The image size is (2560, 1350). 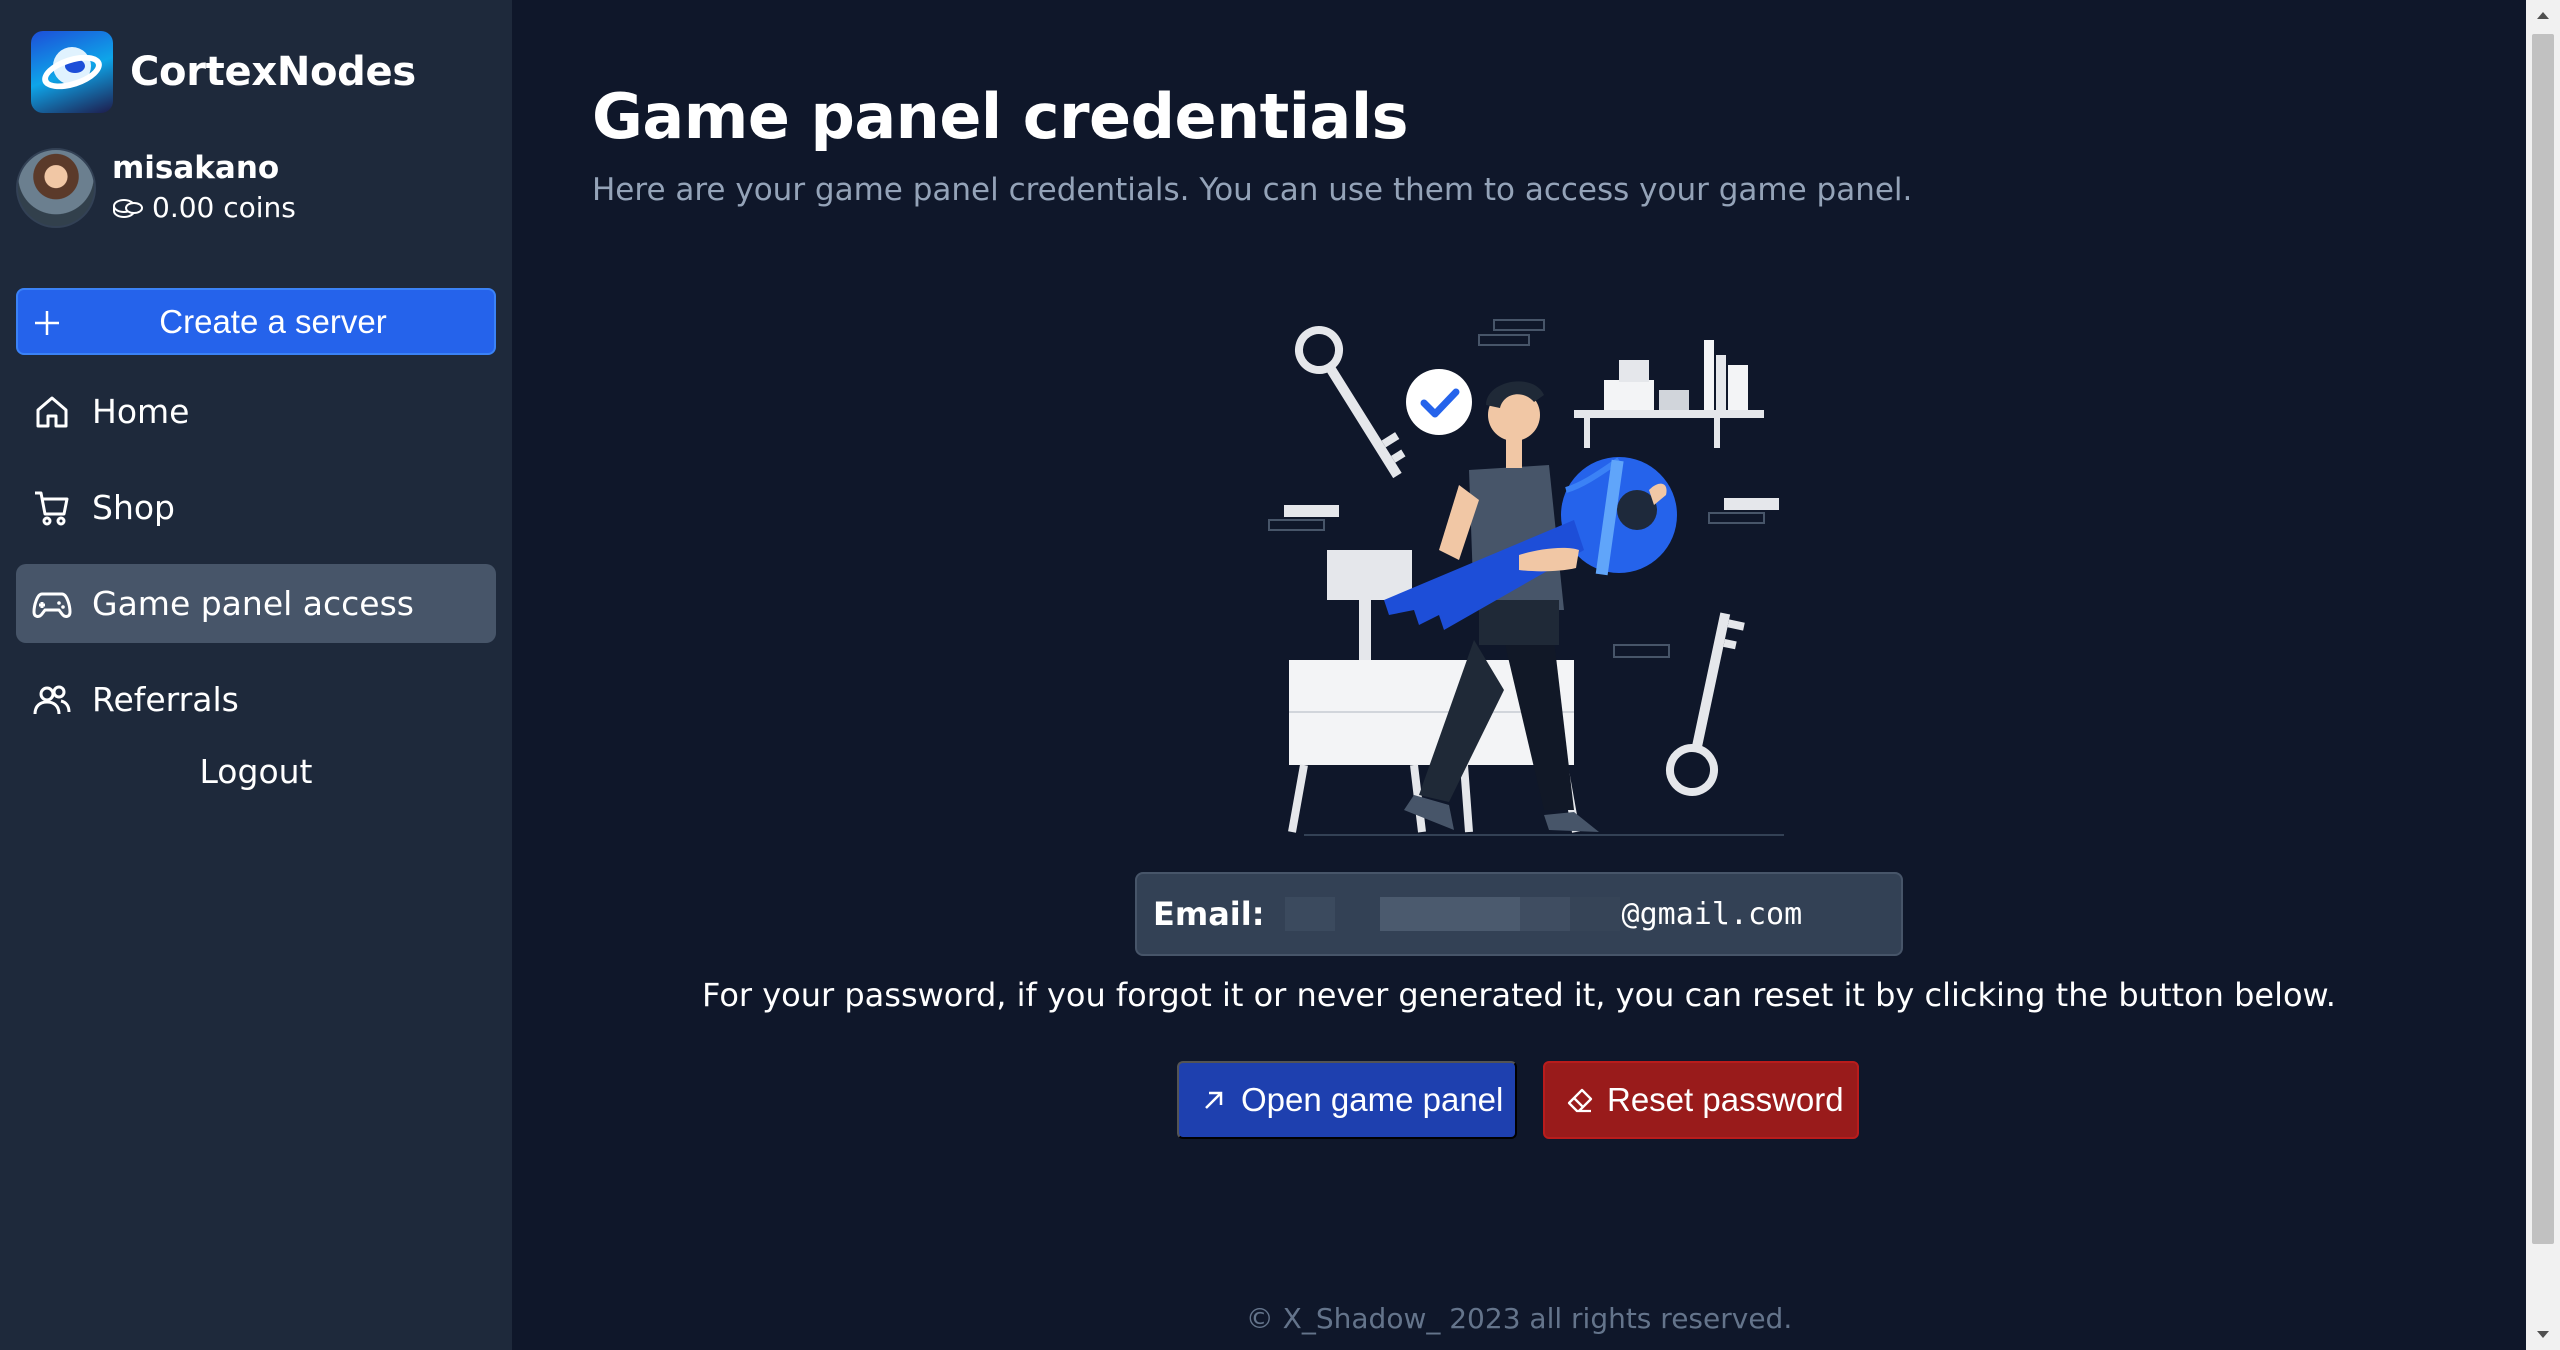 I want to click on create-server-button: Create a server, so click(x=256, y=321).